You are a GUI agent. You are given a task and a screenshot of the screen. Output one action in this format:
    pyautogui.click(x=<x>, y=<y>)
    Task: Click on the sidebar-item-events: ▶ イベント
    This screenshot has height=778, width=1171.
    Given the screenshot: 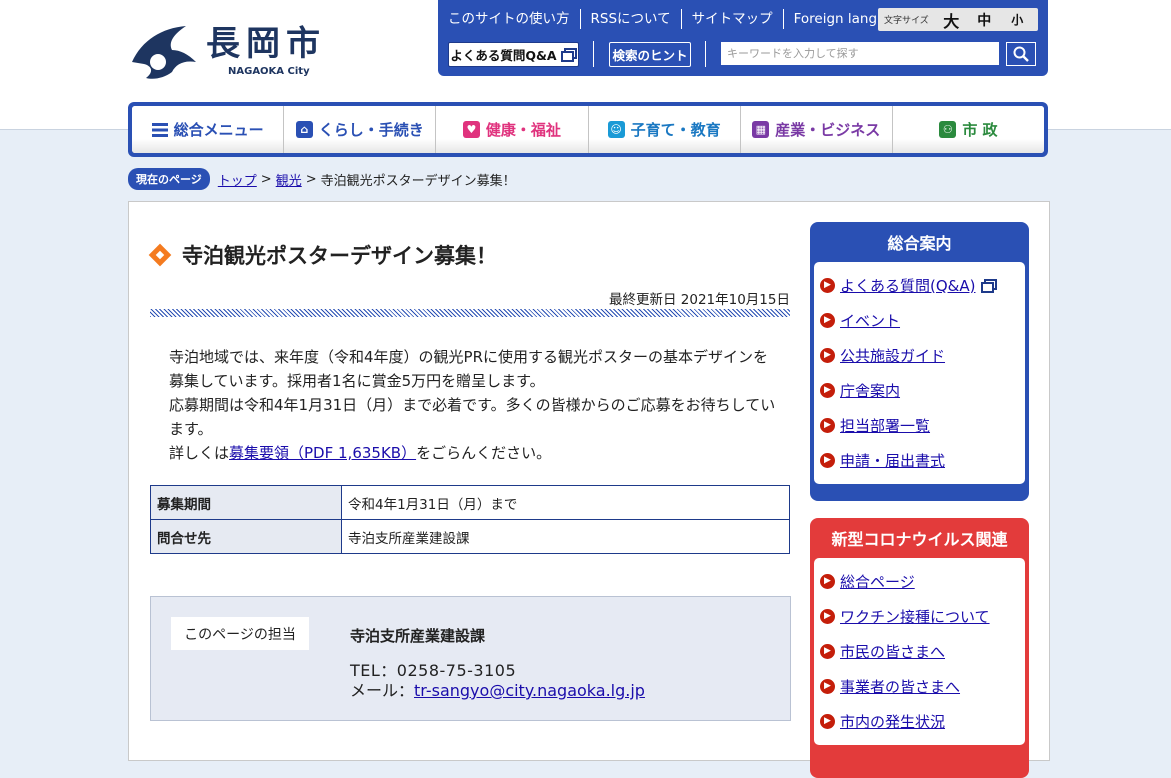 What is the action you would take?
    pyautogui.click(x=919, y=320)
    